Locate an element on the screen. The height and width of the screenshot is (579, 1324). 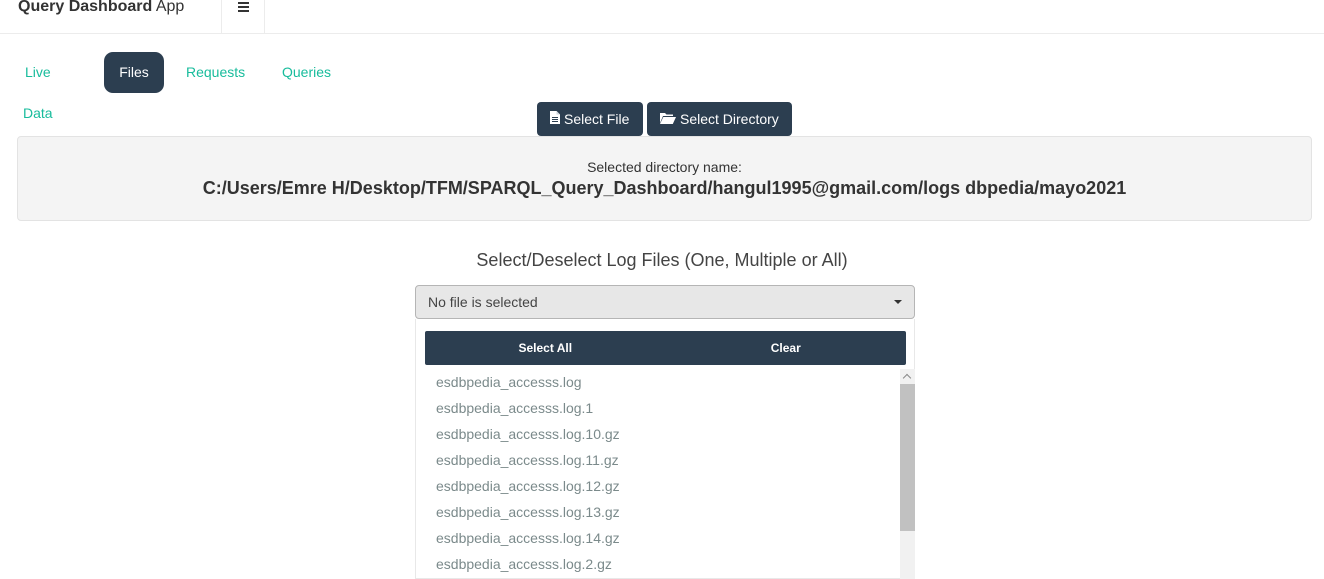
log-files-select: No file is selected is located at coordinates (665, 302).